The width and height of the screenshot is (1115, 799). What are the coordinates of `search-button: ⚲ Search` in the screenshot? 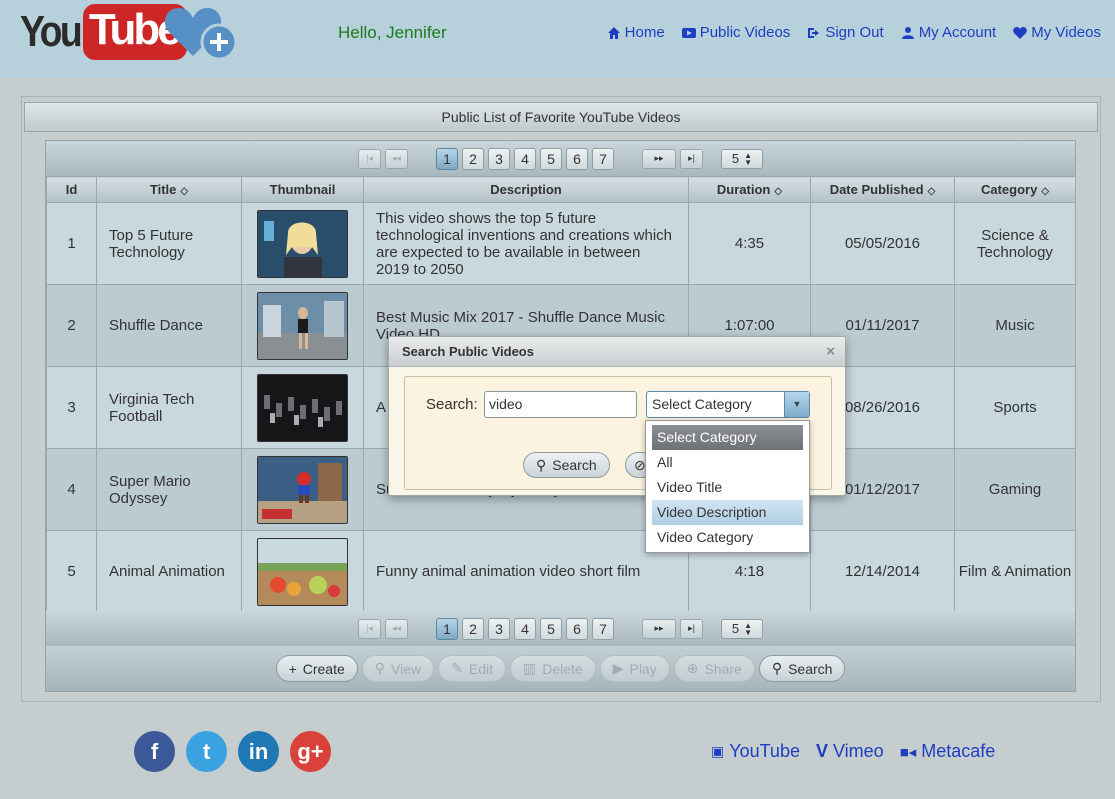 It's located at (802, 668).